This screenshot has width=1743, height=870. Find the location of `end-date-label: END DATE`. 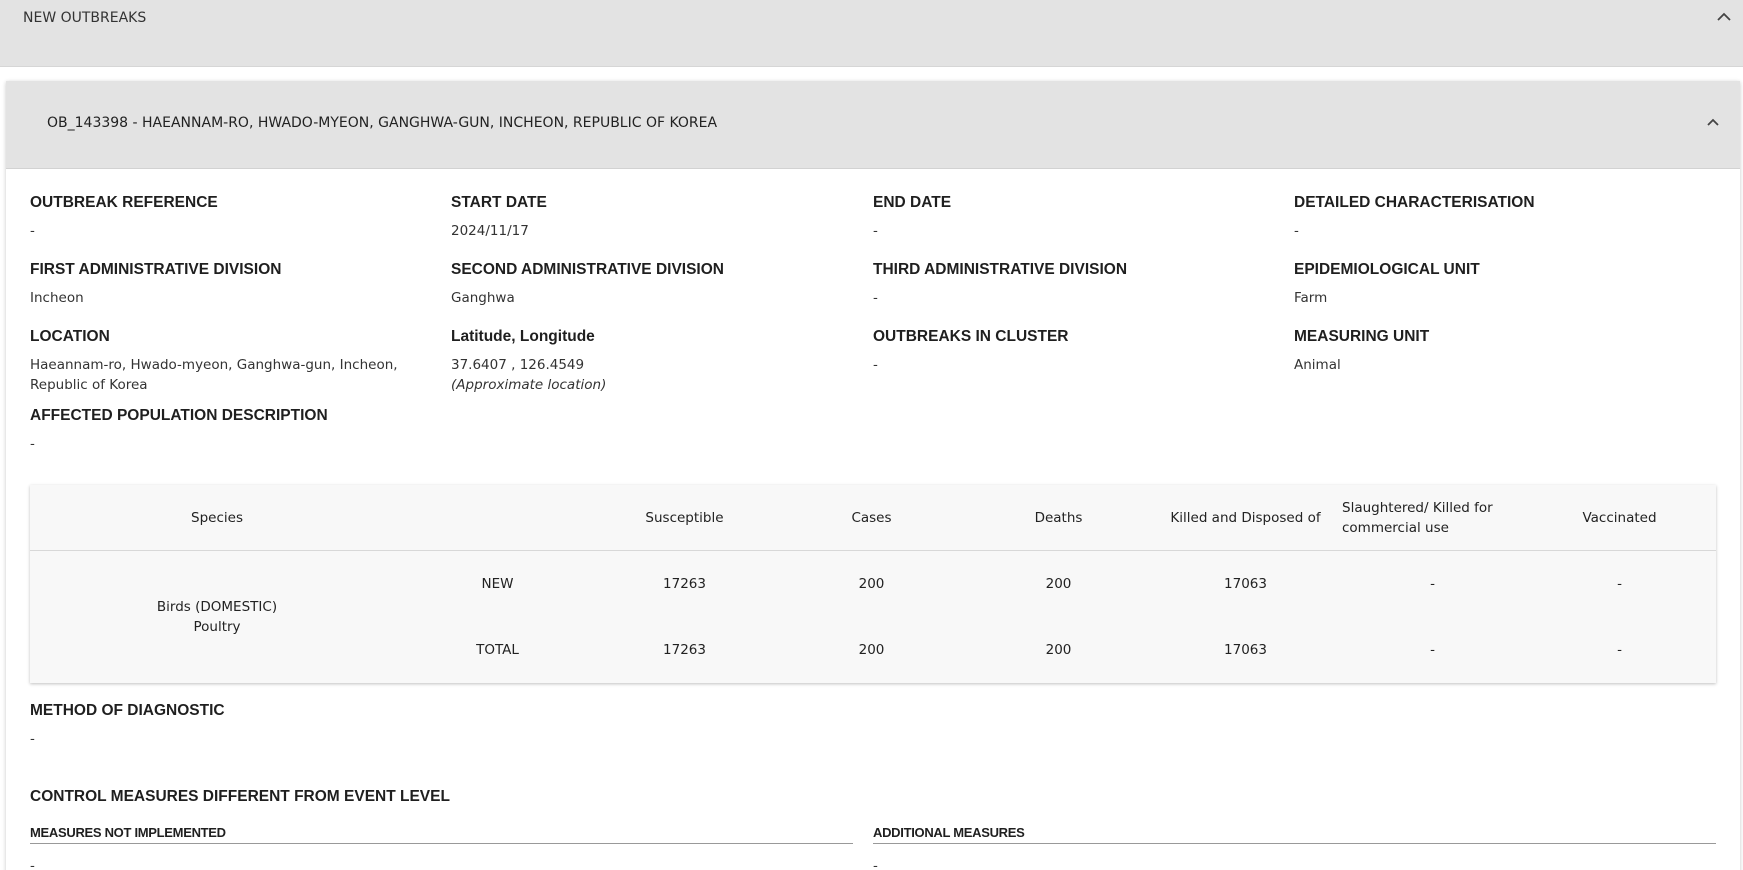

end-date-label: END DATE is located at coordinates (912, 202).